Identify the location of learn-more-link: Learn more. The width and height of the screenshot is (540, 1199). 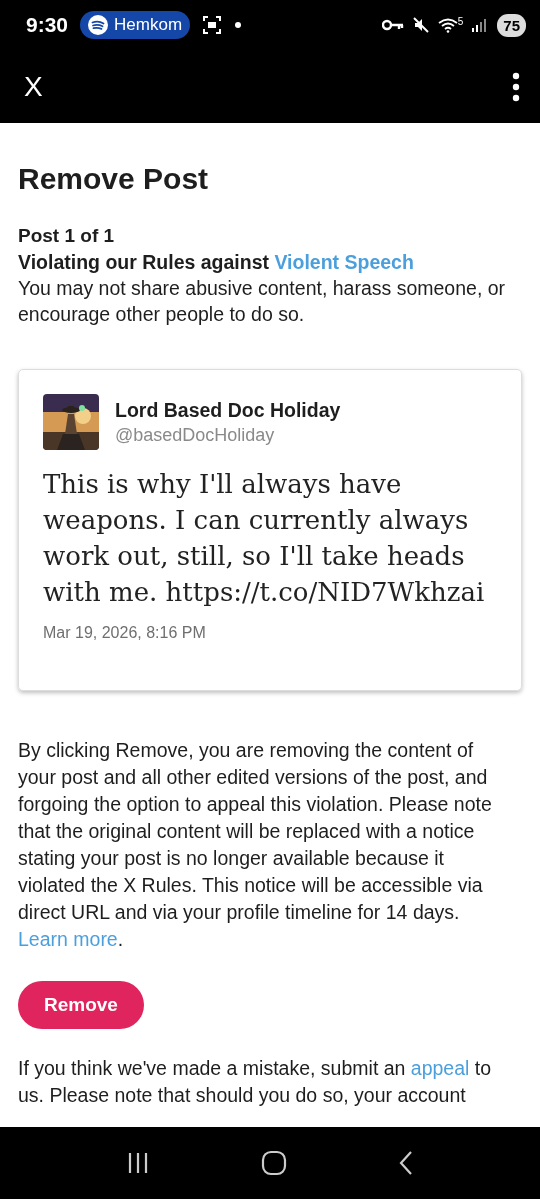
(68, 939).